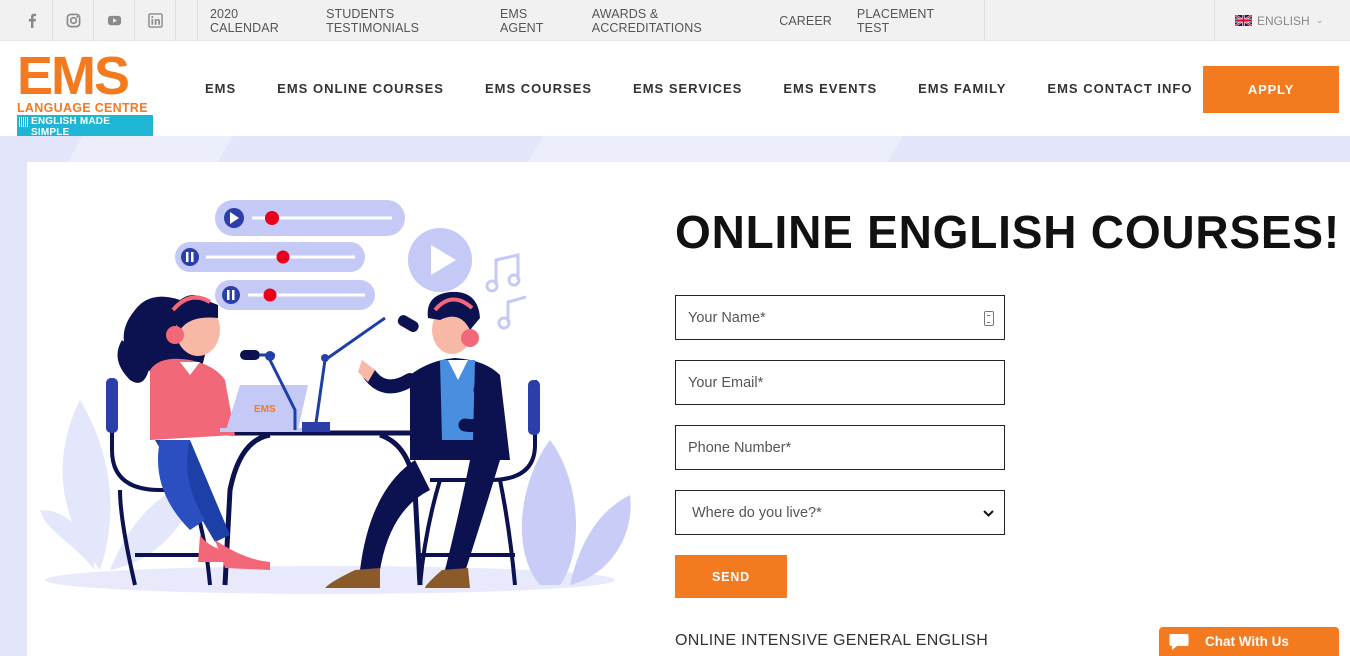 This screenshot has height=656, width=1350. I want to click on top-link-awards: AWARDS & ACCREDITATIONS, so click(673, 21).